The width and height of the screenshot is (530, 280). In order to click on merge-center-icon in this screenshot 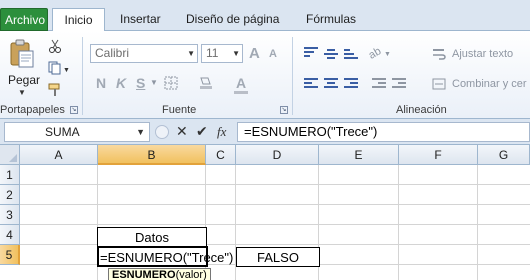, I will do `click(439, 85)`.